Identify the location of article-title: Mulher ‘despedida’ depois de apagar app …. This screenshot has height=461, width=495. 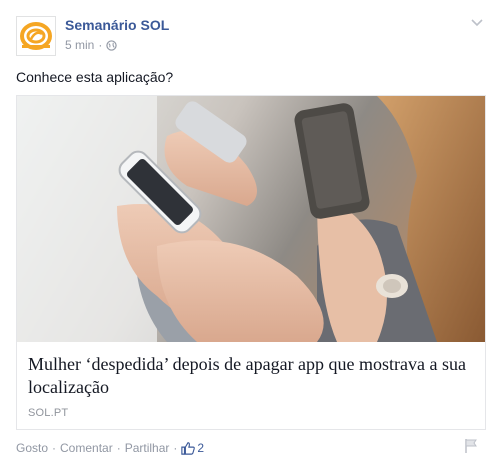
(253, 376).